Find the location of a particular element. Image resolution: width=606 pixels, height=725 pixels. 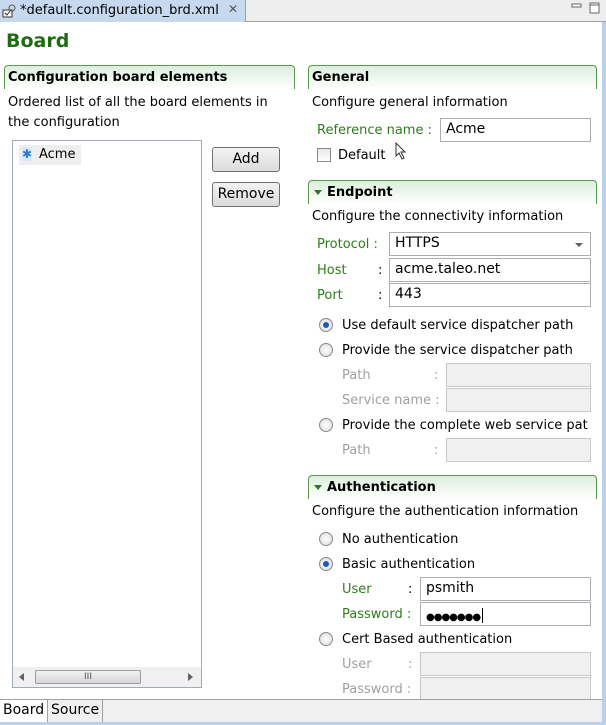

password-label: Password : is located at coordinates (377, 614).